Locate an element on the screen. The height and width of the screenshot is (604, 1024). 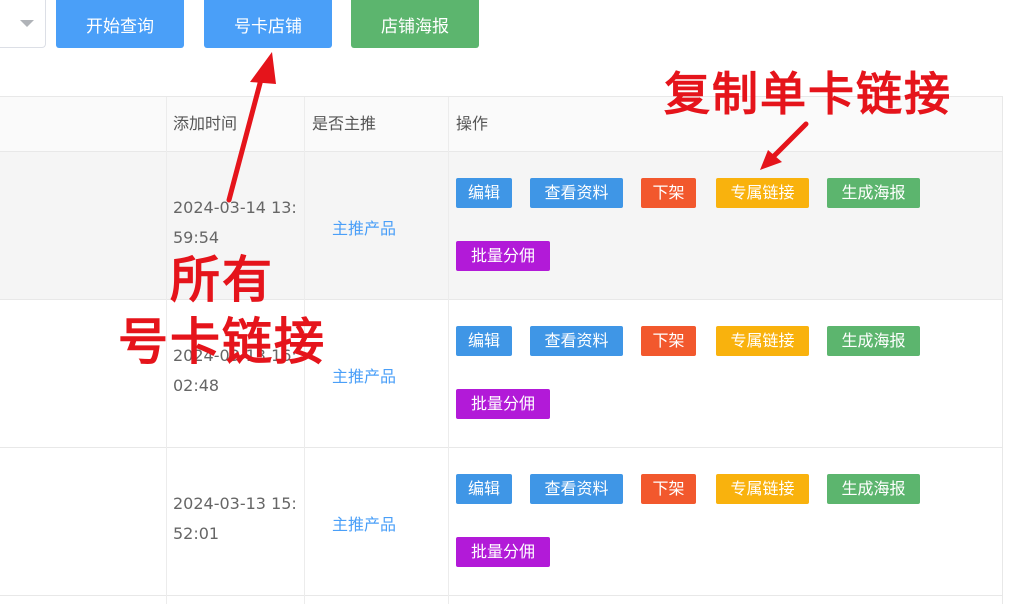
arrowhead-up-icon is located at coordinates (263, 68).